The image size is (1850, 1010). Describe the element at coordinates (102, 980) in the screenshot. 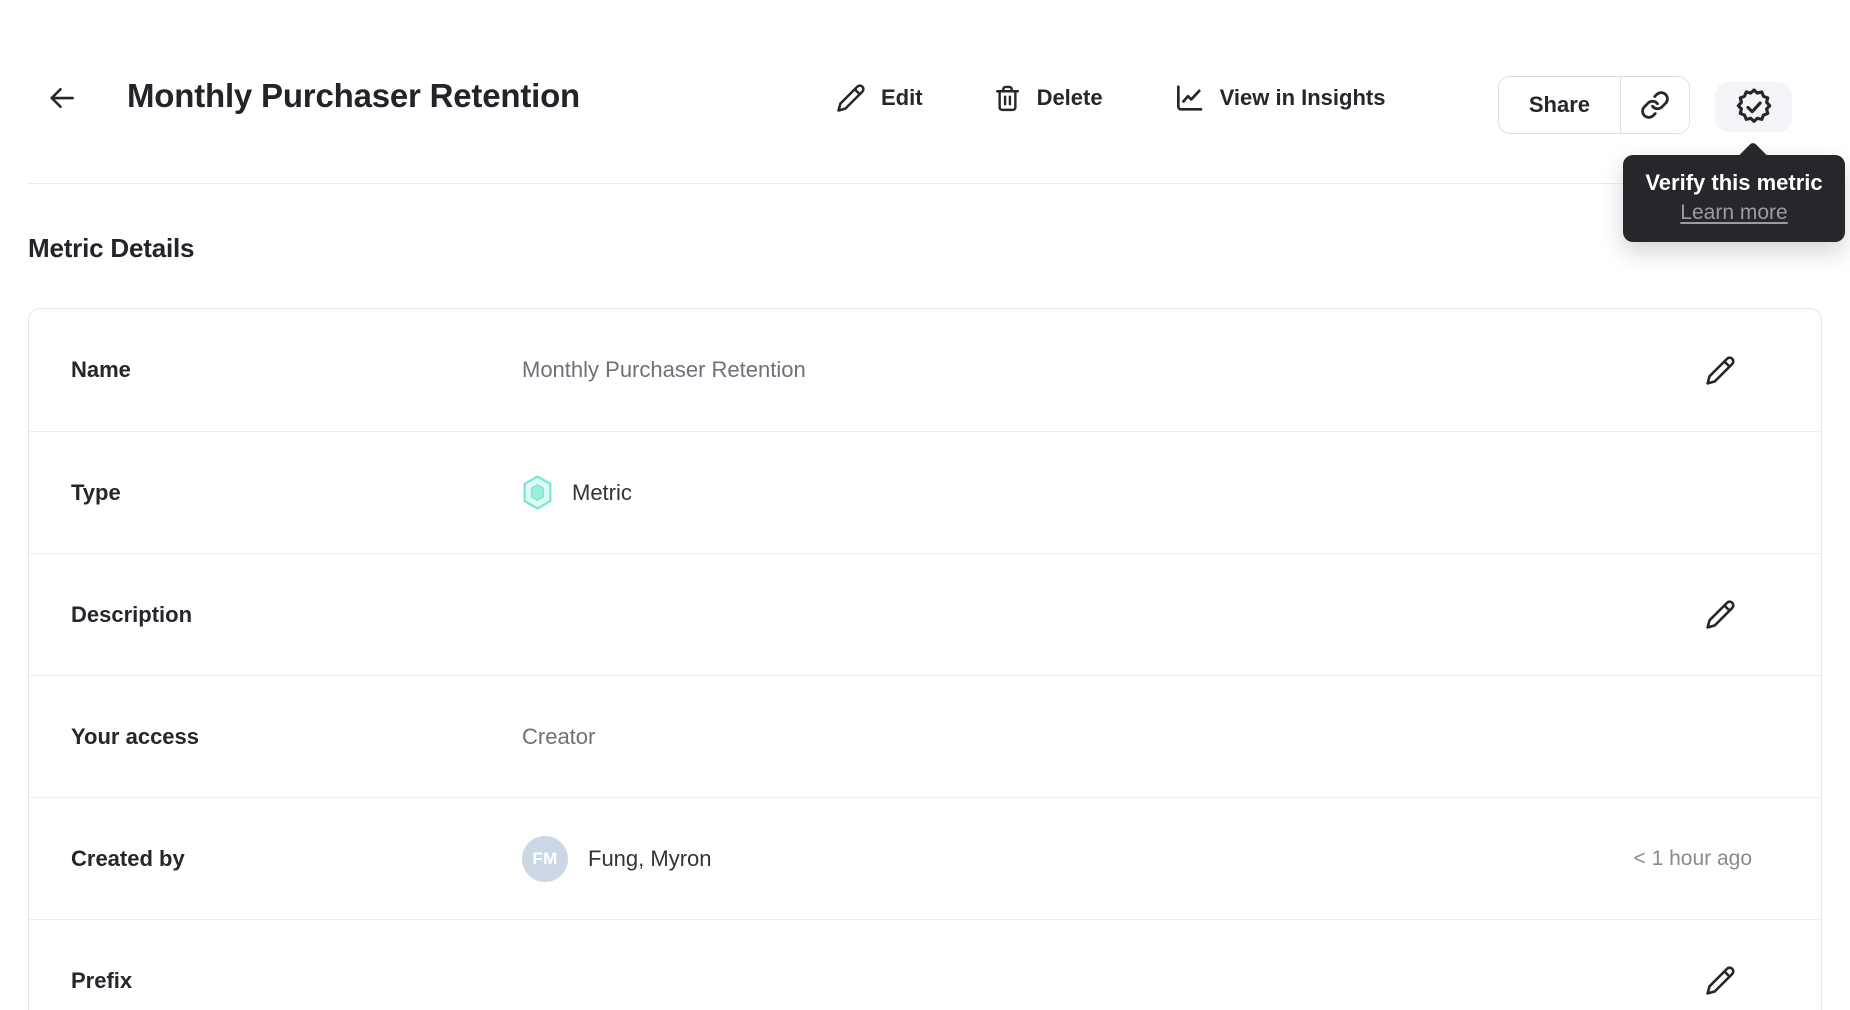

I see `row-label: Prefix` at that location.